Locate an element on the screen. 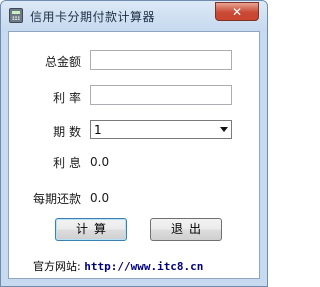 This screenshot has height=287, width=320. close-icon: ✕ is located at coordinates (237, 12).